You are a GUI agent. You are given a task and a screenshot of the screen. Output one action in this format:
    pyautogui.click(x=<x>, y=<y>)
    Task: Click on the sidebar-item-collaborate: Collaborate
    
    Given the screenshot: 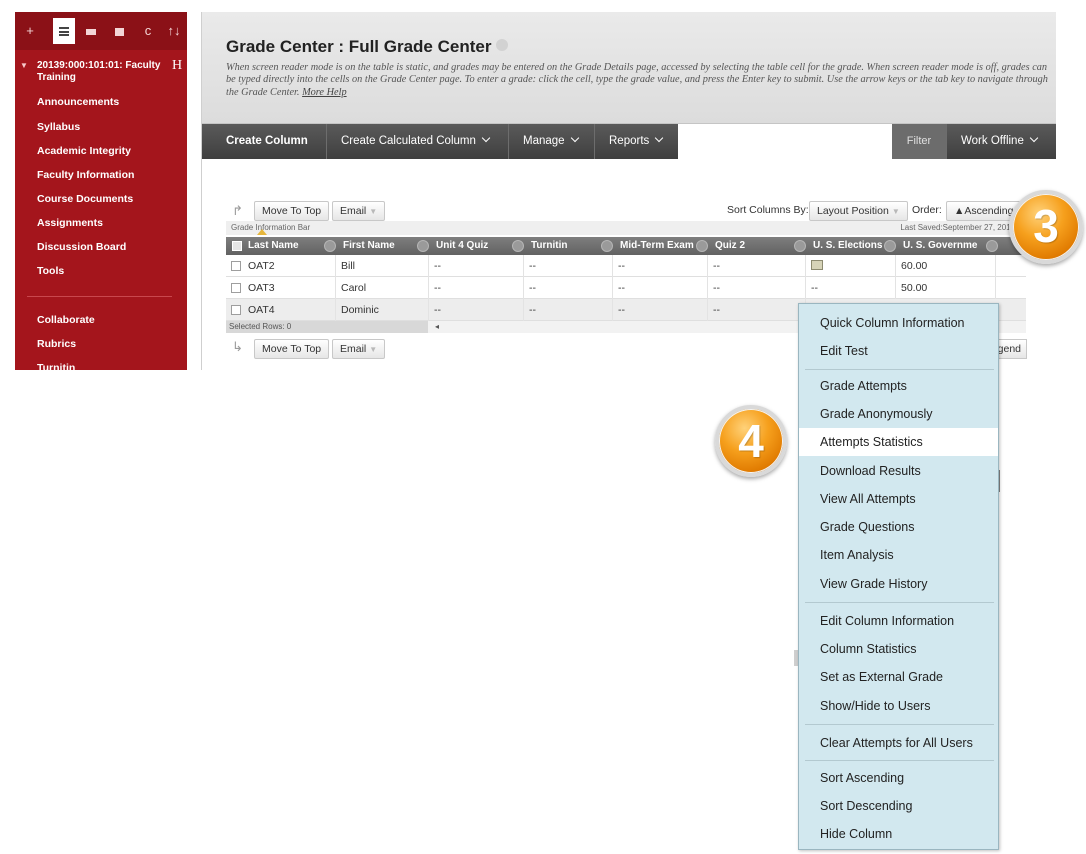 What is the action you would take?
    pyautogui.click(x=66, y=320)
    